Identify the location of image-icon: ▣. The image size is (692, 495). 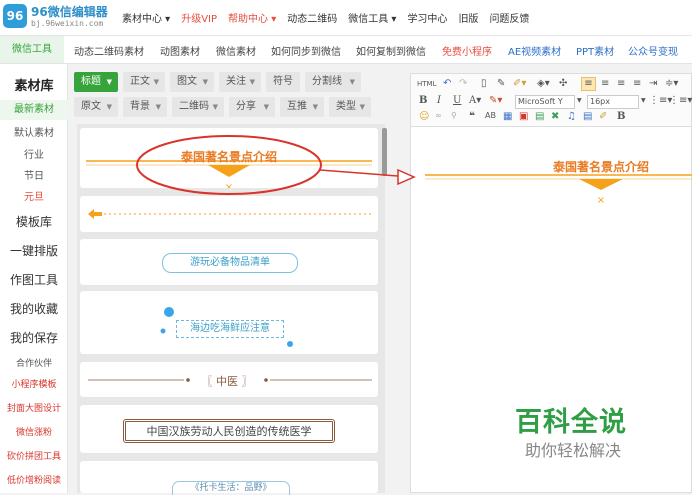
(523, 116).